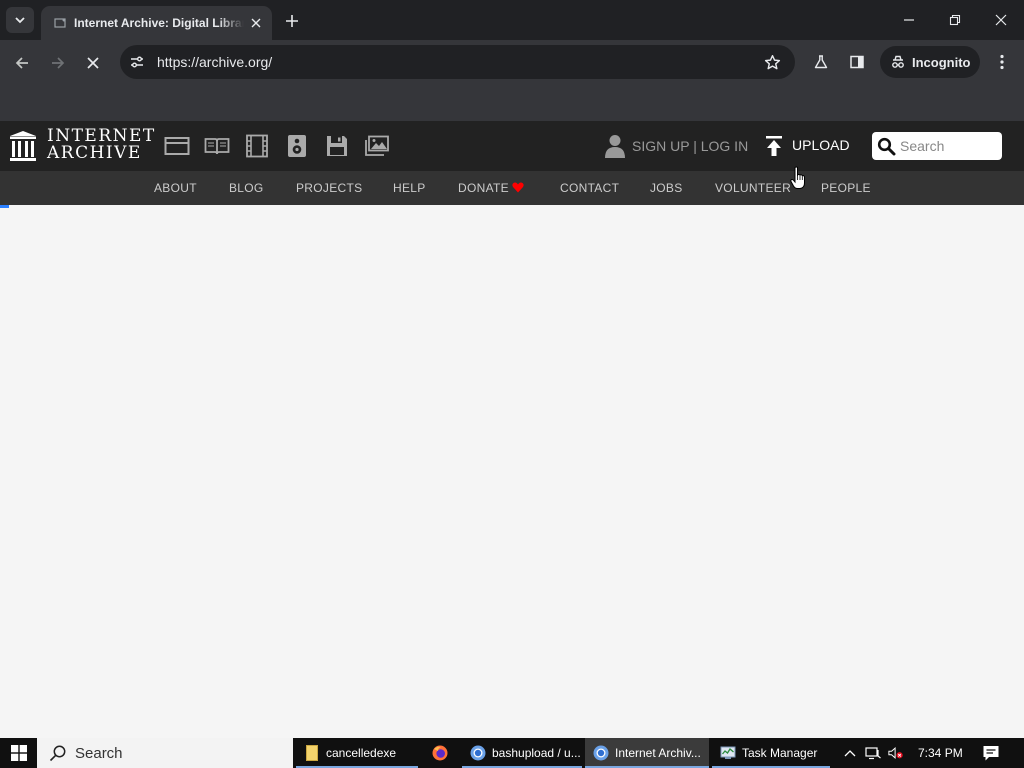 The image size is (1024, 768). I want to click on minimize-icon, so click(909, 20).